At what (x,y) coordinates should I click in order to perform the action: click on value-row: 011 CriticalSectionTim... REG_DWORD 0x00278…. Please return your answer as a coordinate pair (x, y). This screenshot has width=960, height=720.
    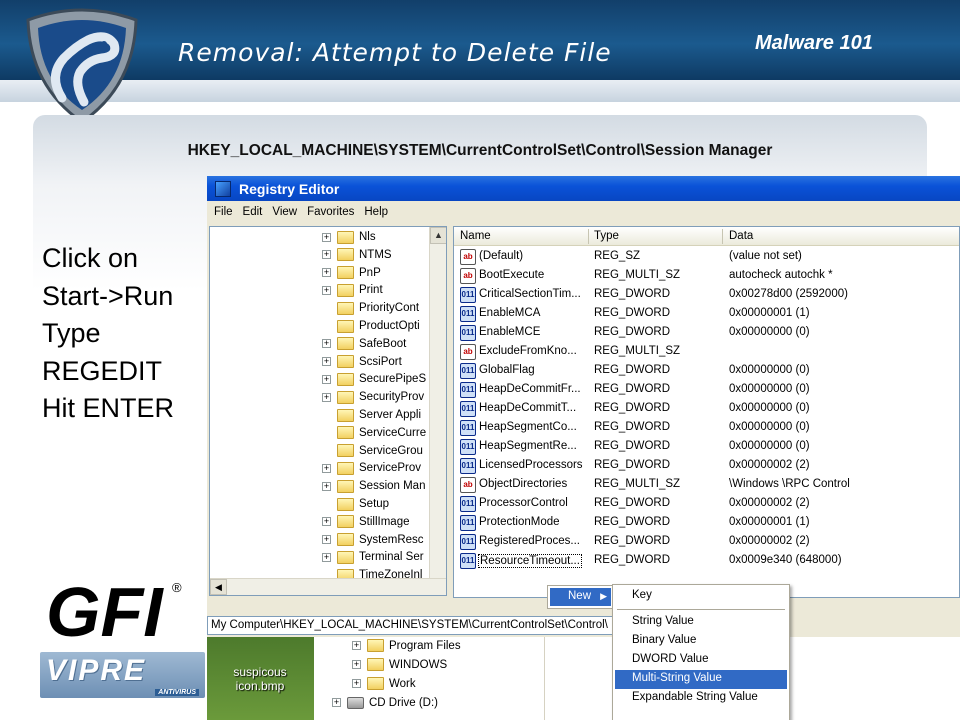
    Looking at the image, I should click on (706, 295).